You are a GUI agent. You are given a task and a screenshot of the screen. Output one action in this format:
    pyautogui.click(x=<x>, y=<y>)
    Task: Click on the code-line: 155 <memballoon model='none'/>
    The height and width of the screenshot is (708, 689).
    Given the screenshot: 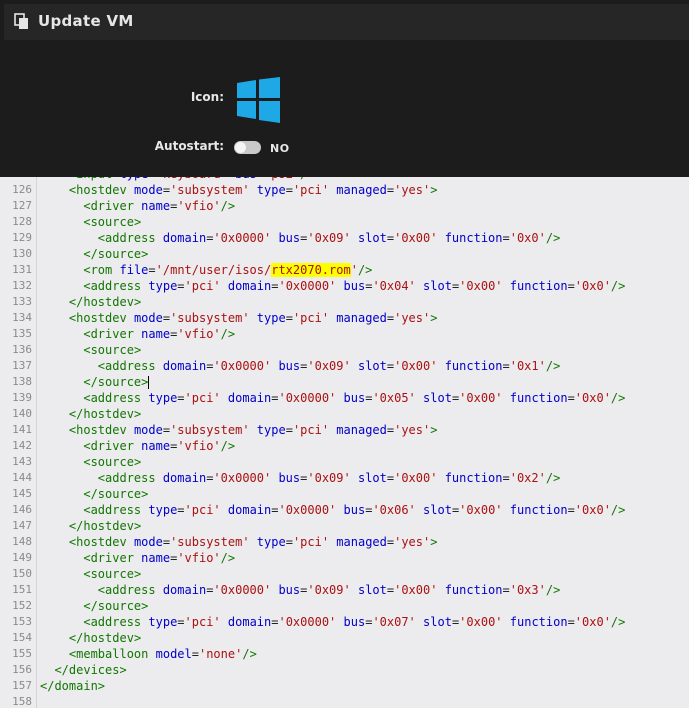 What is the action you would take?
    pyautogui.click(x=344, y=654)
    